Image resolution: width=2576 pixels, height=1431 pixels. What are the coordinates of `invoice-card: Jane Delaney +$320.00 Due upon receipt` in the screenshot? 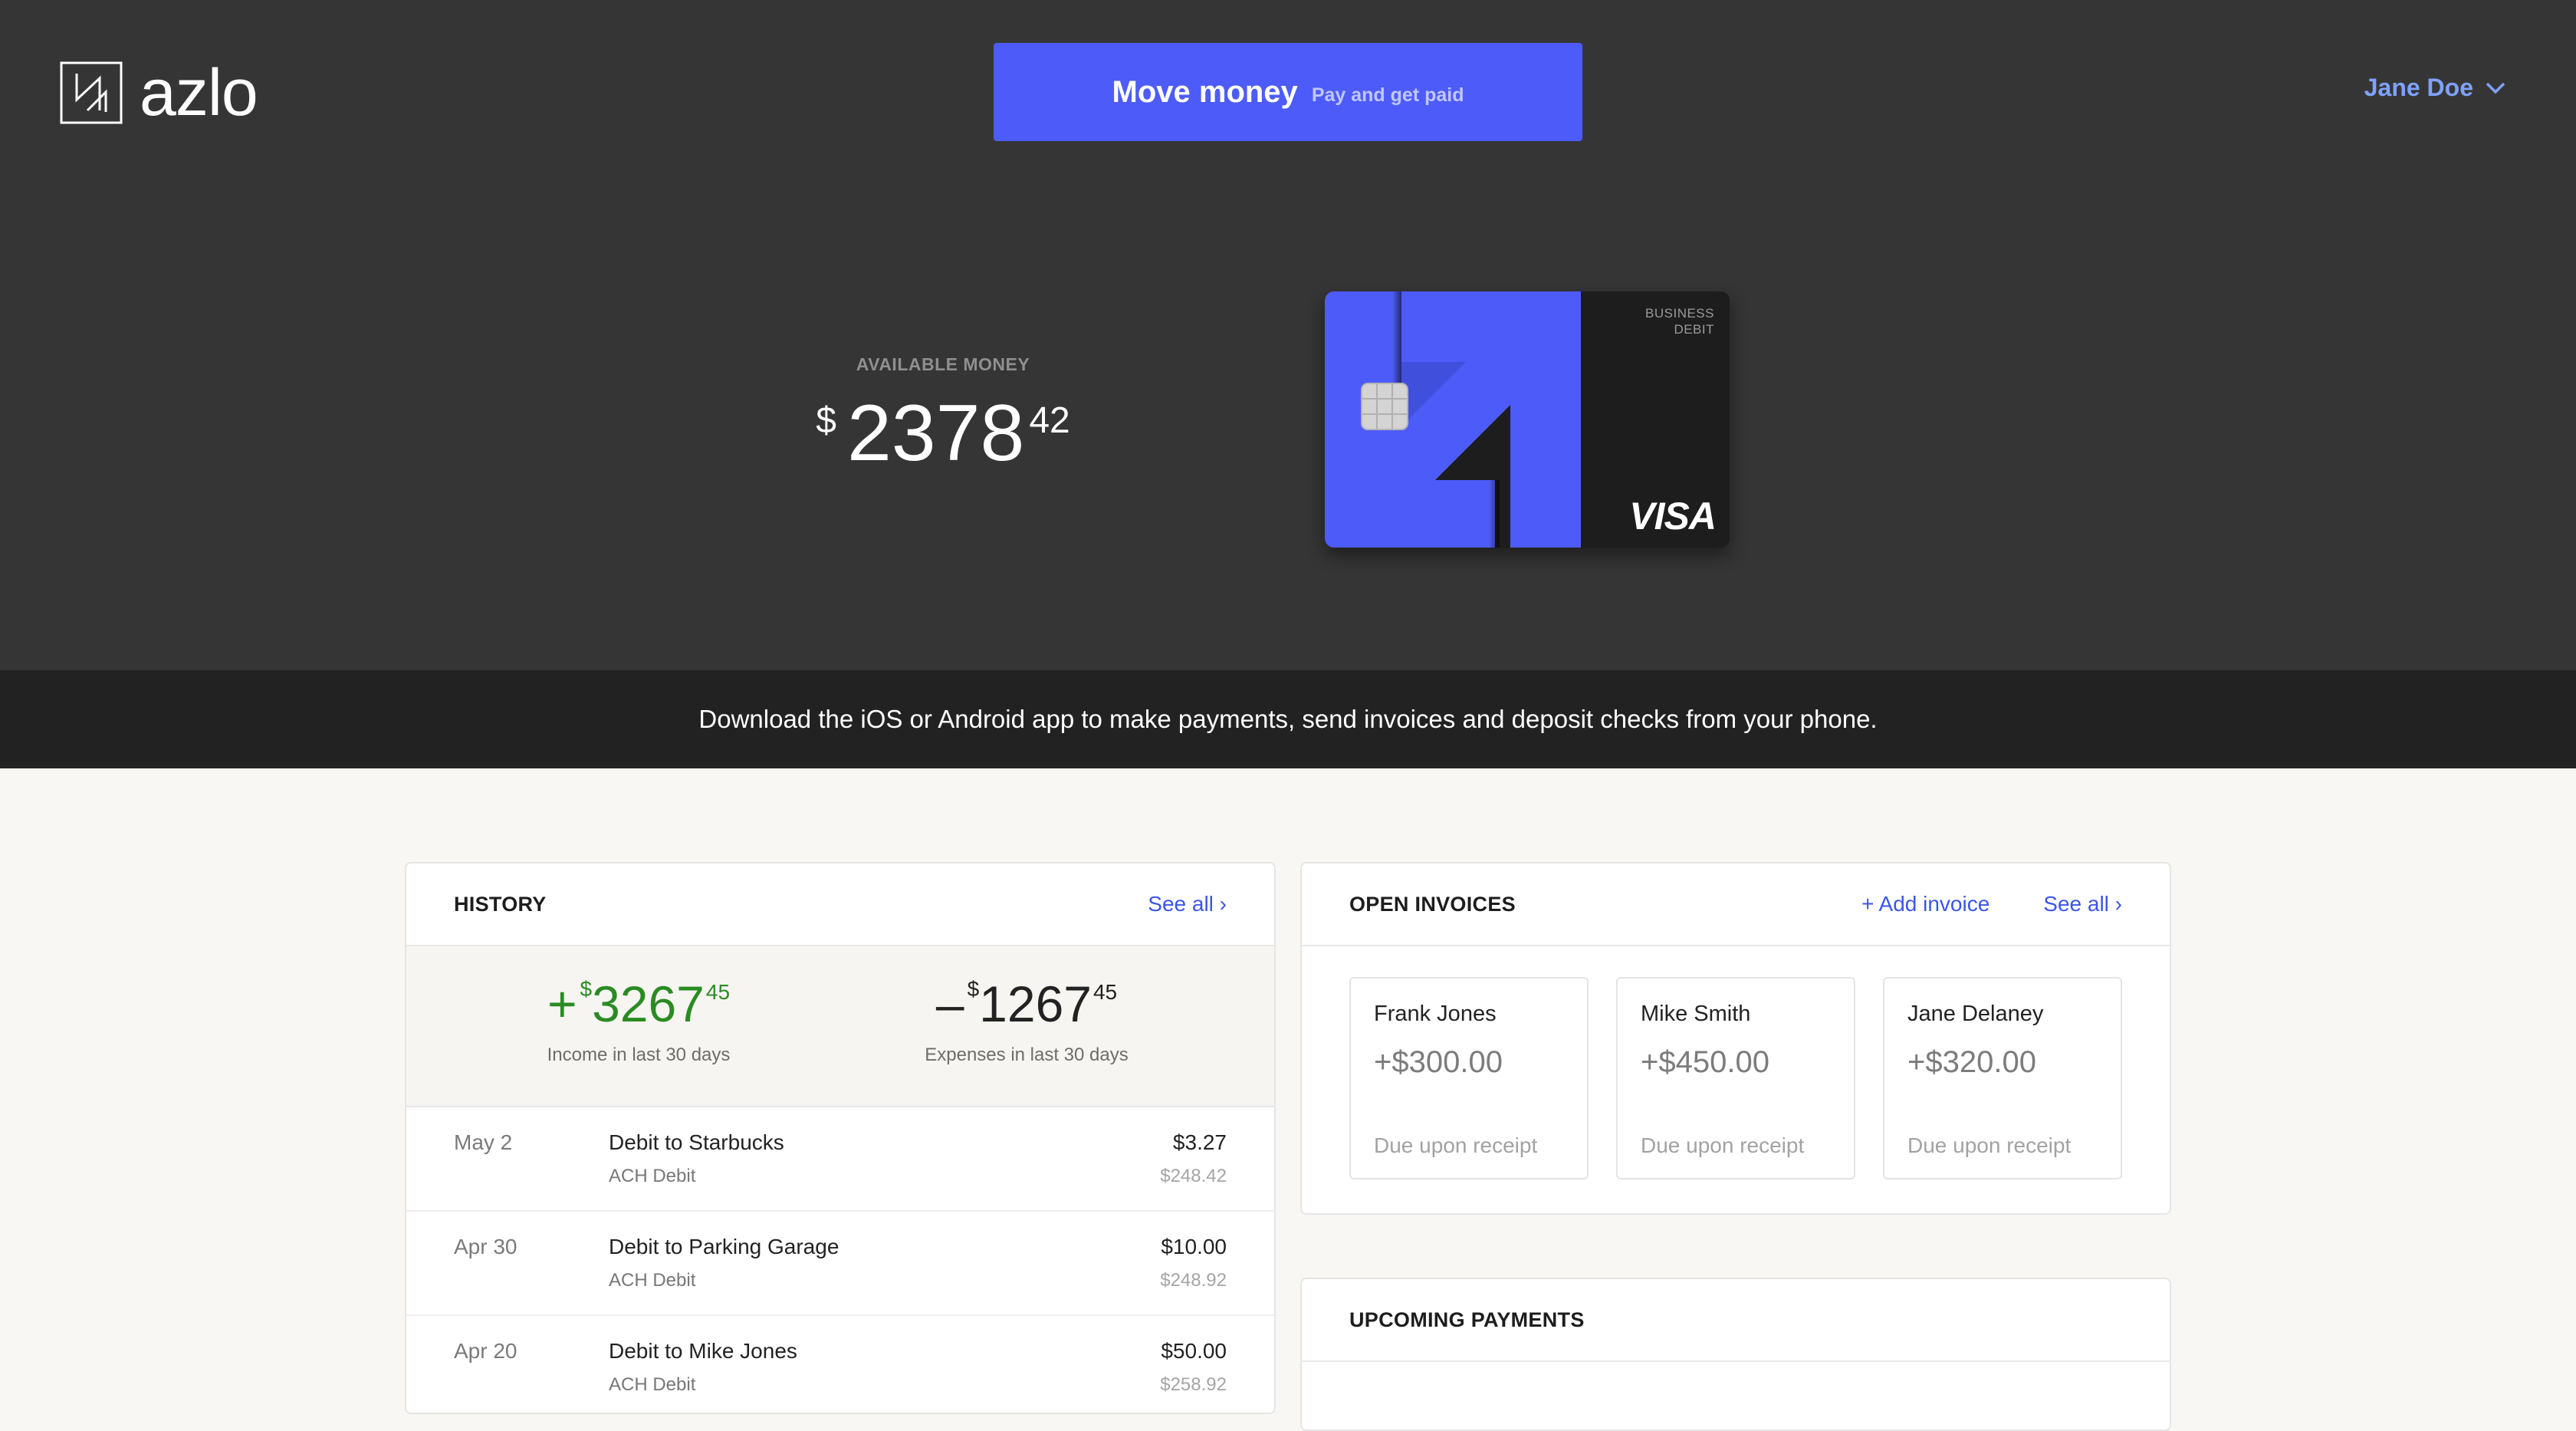 It's located at (2003, 1078).